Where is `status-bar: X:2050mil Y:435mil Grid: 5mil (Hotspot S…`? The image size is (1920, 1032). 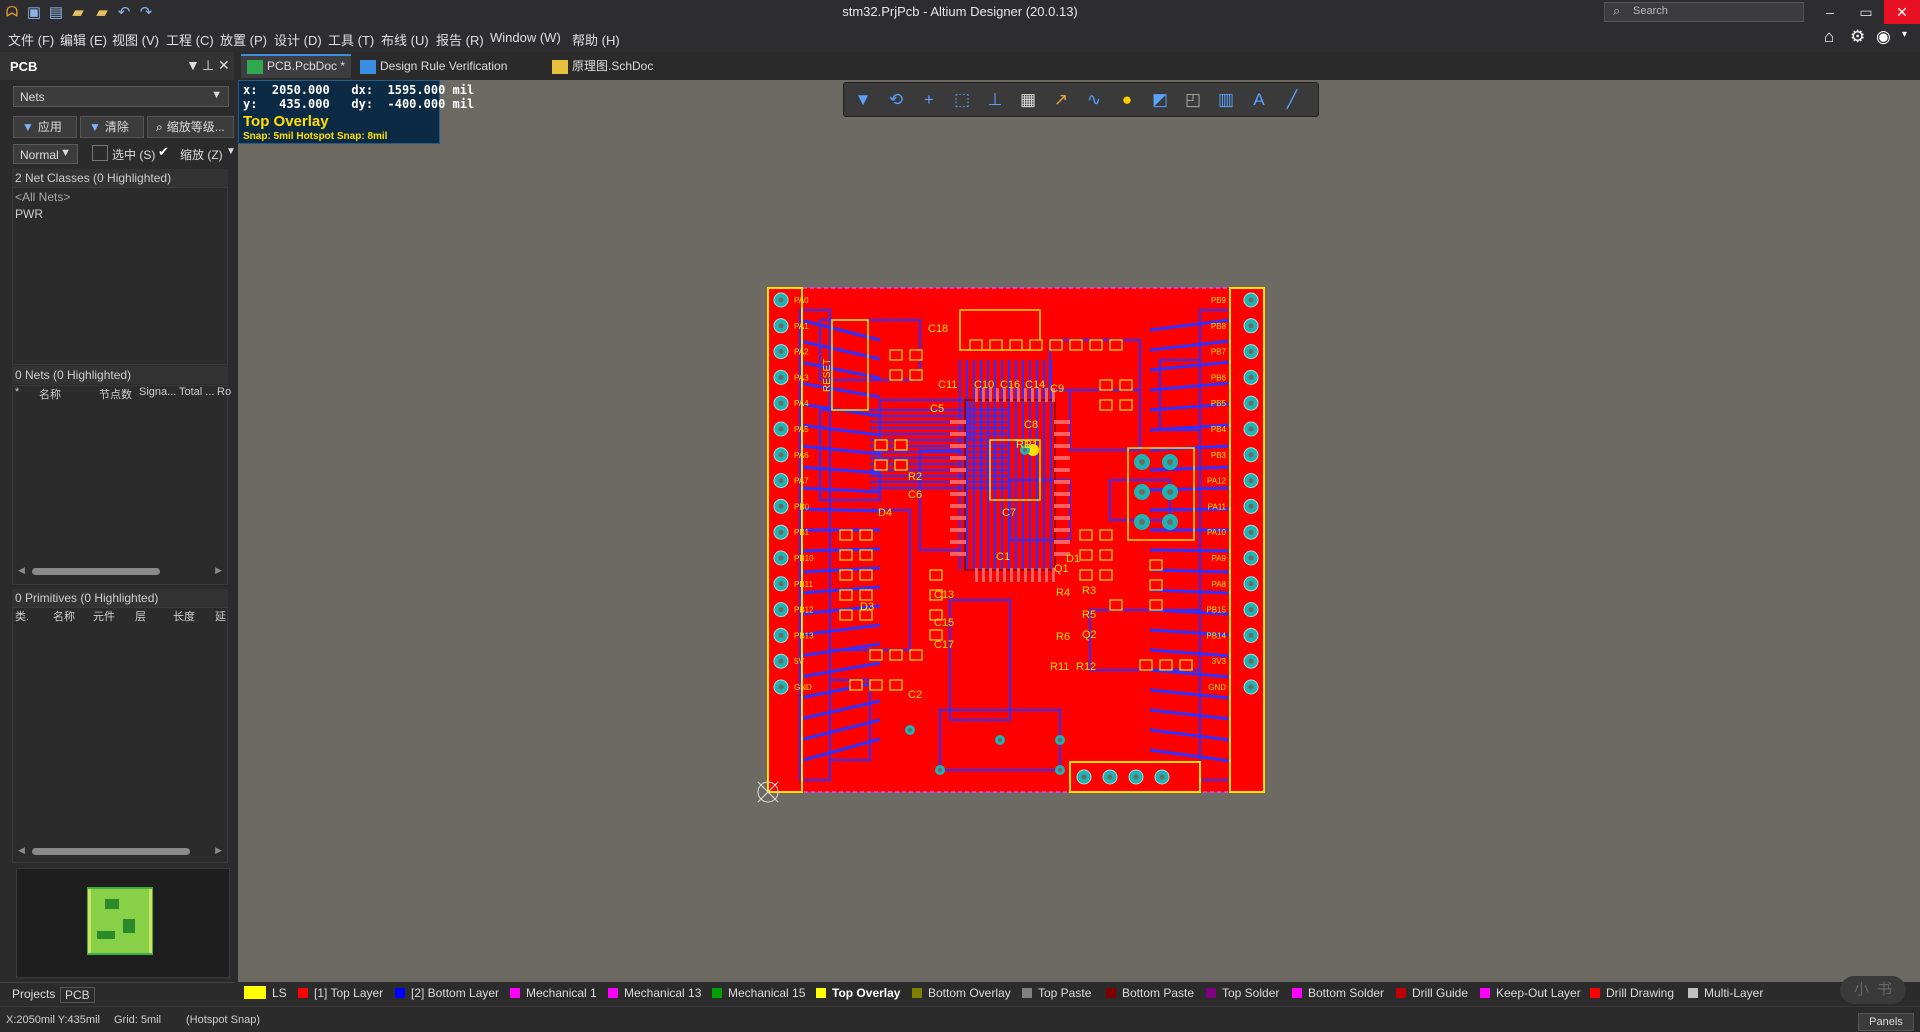 status-bar: X:2050mil Y:435mil Grid: 5mil (Hotspot S… is located at coordinates (960, 1019).